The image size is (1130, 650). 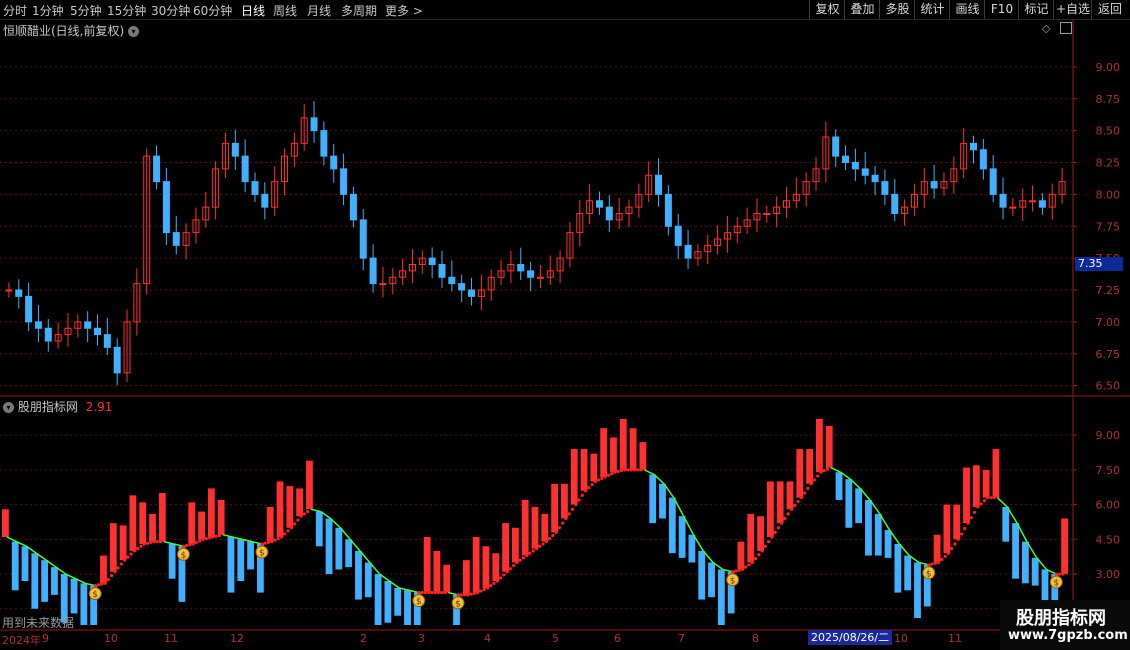 I want to click on x-label-2: 2, so click(x=363, y=638).